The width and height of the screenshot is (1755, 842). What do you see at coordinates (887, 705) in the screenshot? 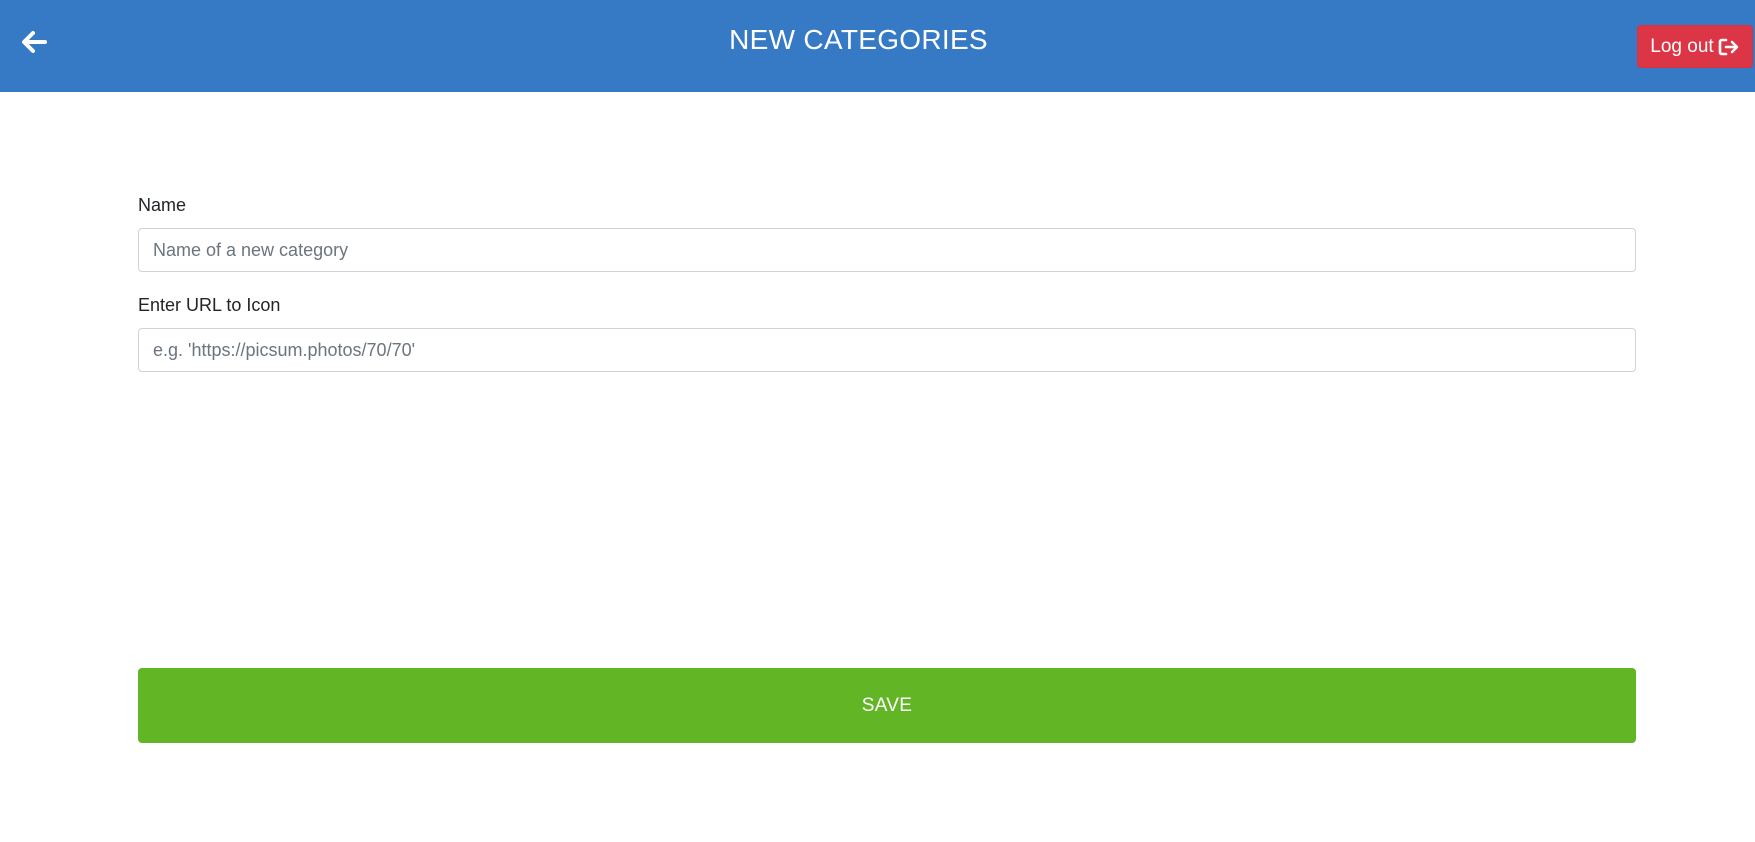
I see `save-button: SAVE` at bounding box center [887, 705].